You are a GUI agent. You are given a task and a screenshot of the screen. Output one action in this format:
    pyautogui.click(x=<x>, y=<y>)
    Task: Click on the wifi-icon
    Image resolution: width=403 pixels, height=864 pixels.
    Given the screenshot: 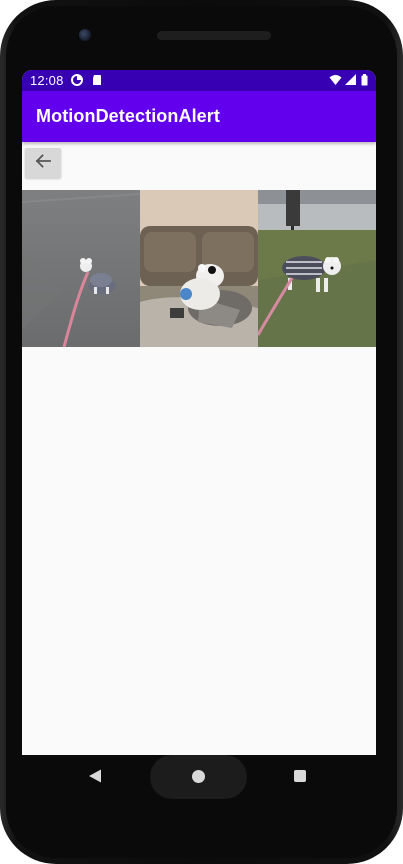 What is the action you would take?
    pyautogui.click(x=335, y=80)
    